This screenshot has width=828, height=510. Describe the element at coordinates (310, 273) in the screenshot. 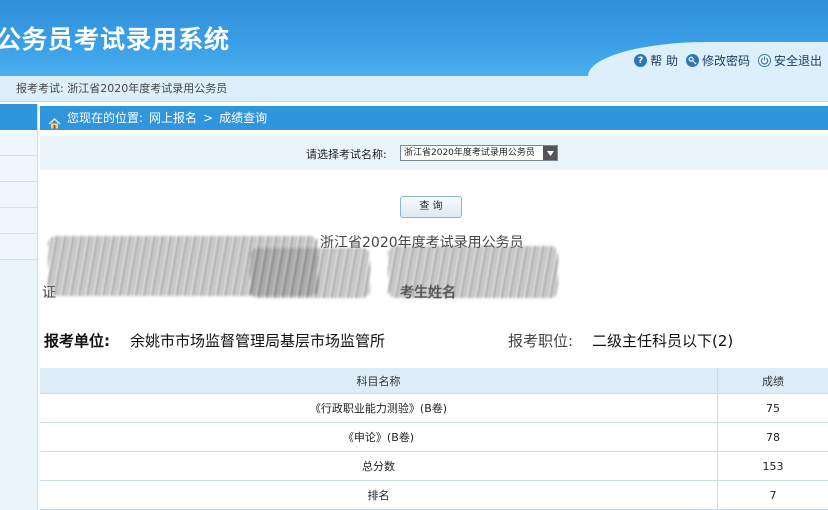

I see `redaction-middle` at that location.